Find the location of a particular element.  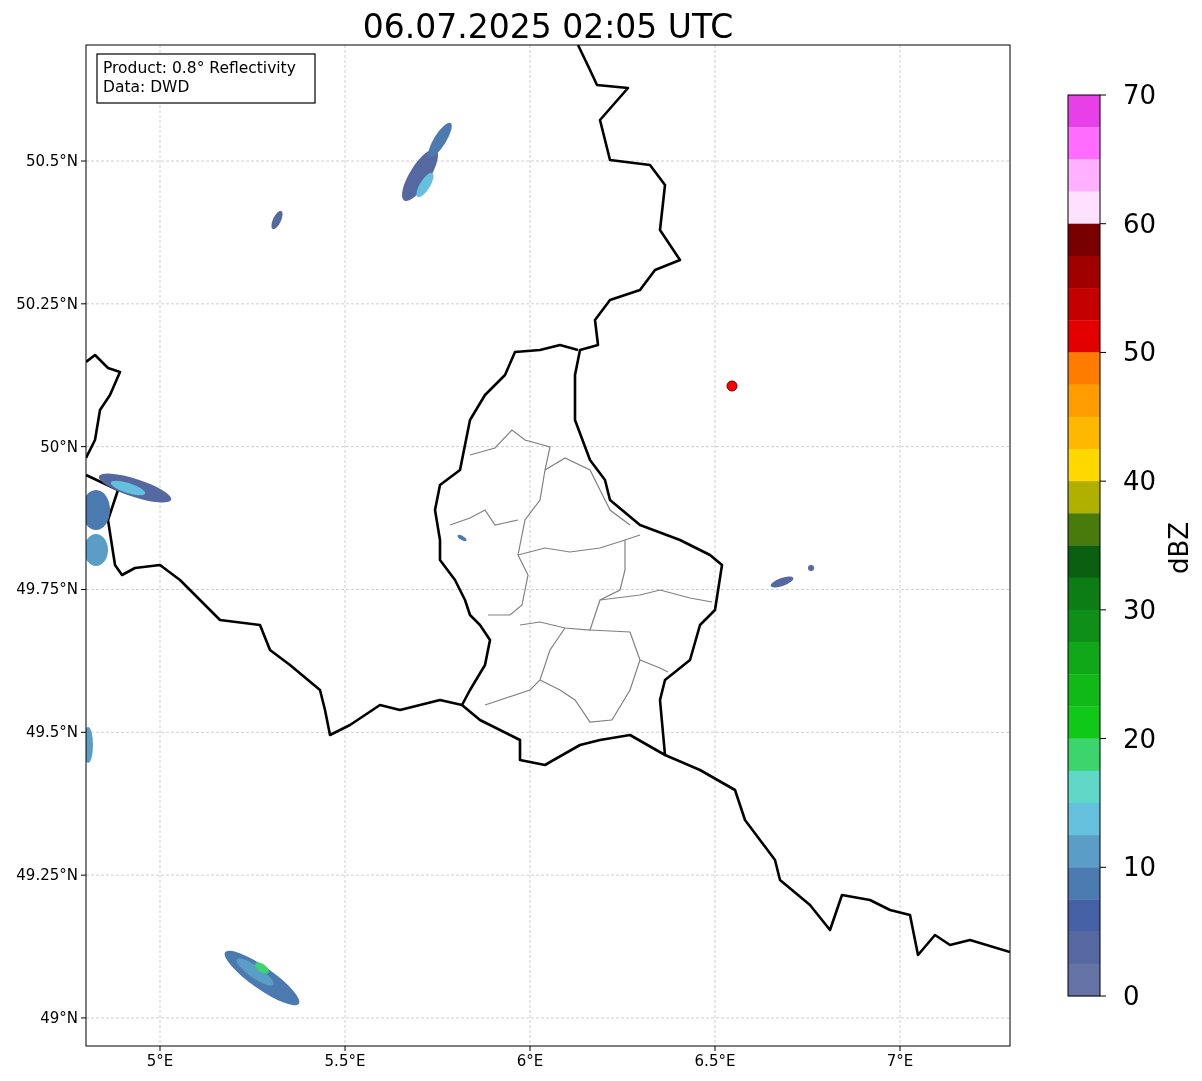

latitude-label: 49°N is located at coordinates (59, 1017).